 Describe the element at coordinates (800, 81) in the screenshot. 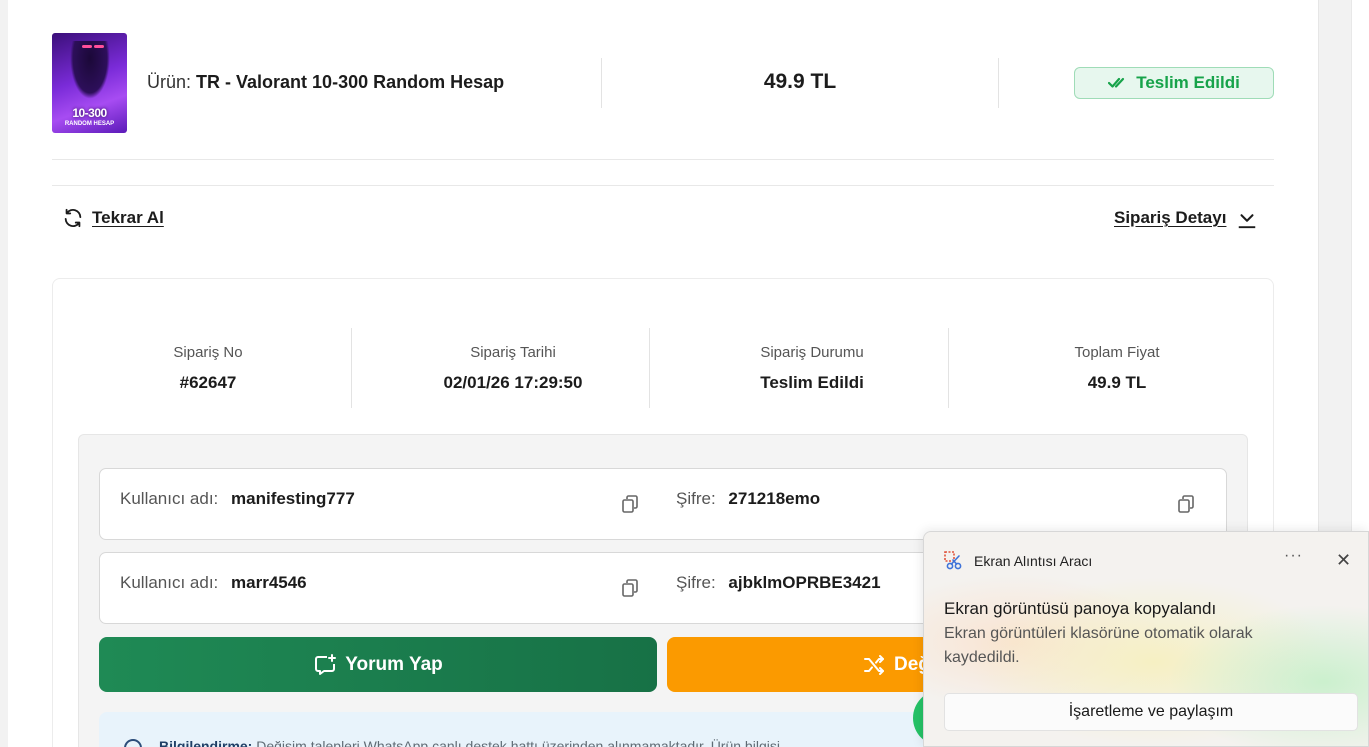

I see `product-price: 49.9 TL` at that location.